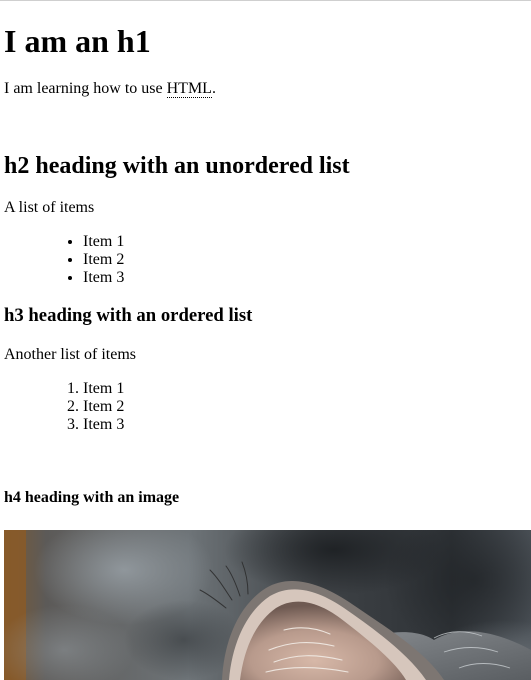 The height and width of the screenshot is (680, 531). What do you see at coordinates (177, 166) in the screenshot?
I see `h2-heading: h2 heading with an unordered list` at bounding box center [177, 166].